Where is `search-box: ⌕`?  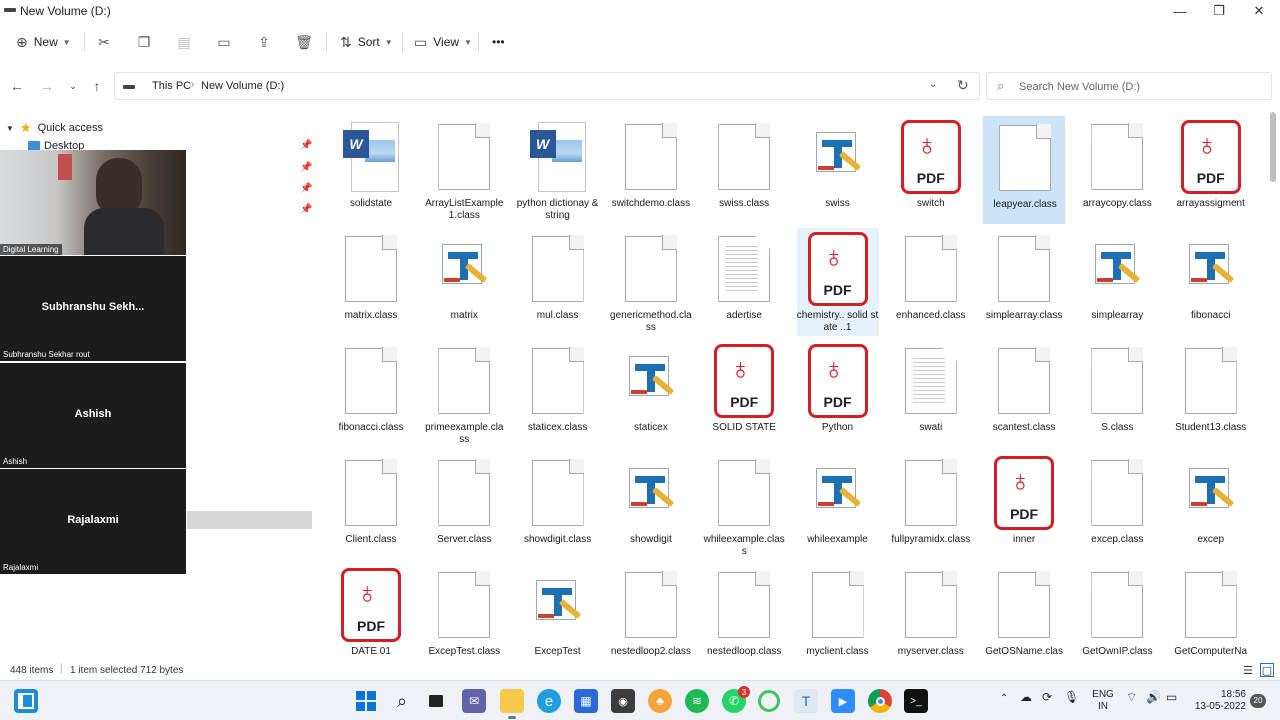
search-box: ⌕ is located at coordinates (1129, 86).